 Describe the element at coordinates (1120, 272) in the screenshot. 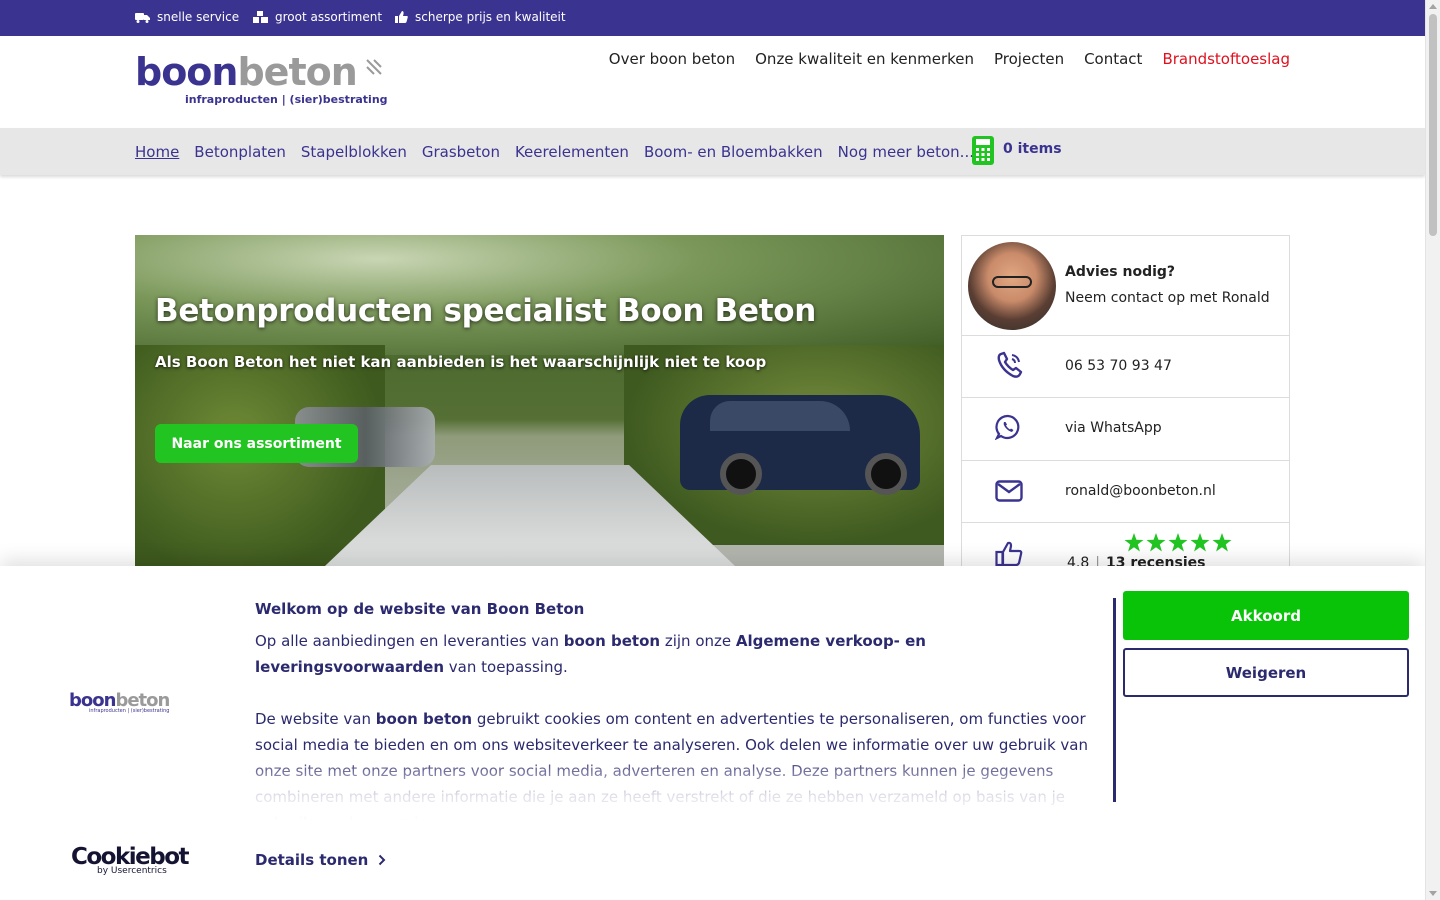

I see `advice-heading: Advies nodig?` at that location.